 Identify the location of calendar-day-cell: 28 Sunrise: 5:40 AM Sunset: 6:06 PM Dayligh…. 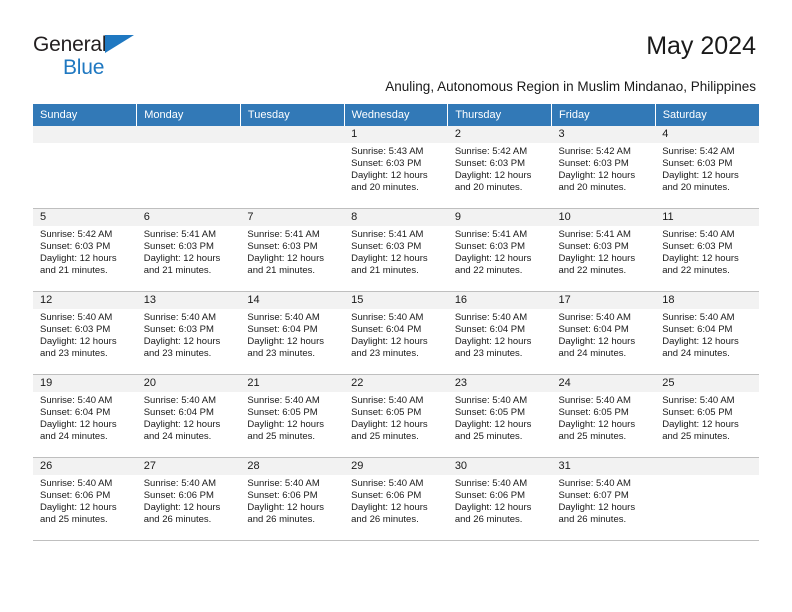
(292, 499).